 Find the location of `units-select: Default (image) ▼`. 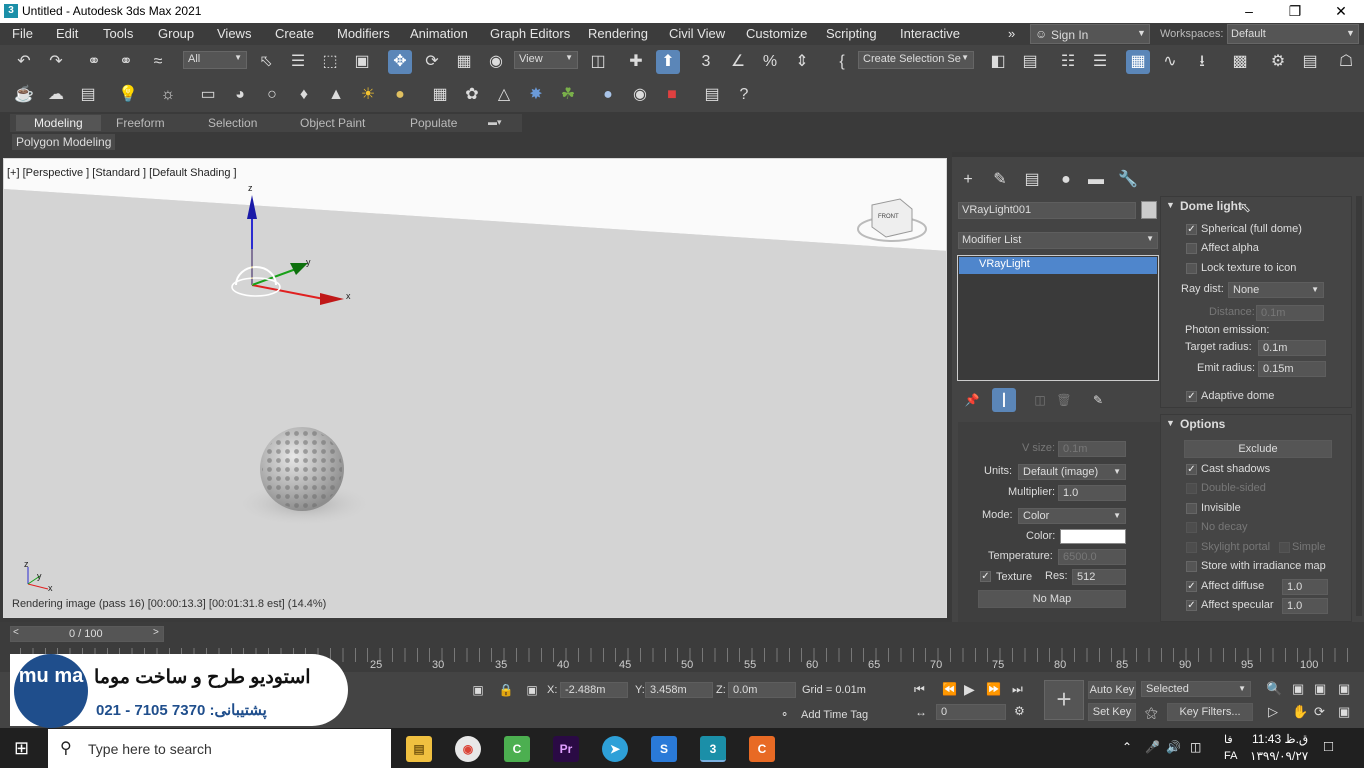

units-select: Default (image) ▼ is located at coordinates (1072, 472).